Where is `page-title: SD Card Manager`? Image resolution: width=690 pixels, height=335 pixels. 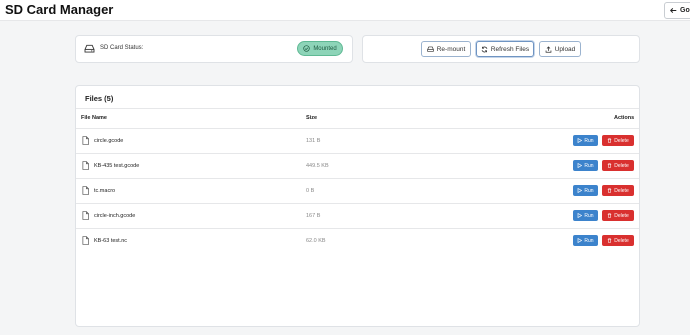
page-title: SD Card Manager is located at coordinates (59, 9).